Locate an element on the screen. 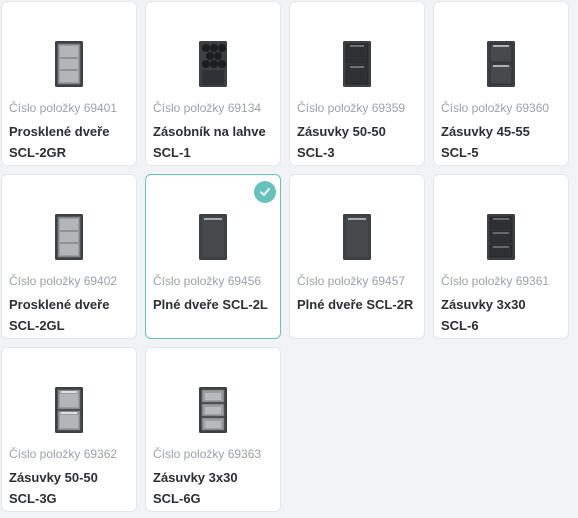 The width and height of the screenshot is (578, 518). product-card-69361: Číslo položky 69361 Zásuvky 3x30 SCL-6 is located at coordinates (501, 256).